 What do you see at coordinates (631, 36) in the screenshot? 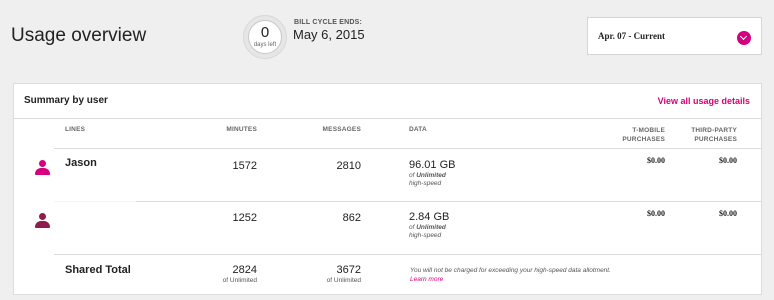
I see `billing-period-value: Apr. 07 - Current` at bounding box center [631, 36].